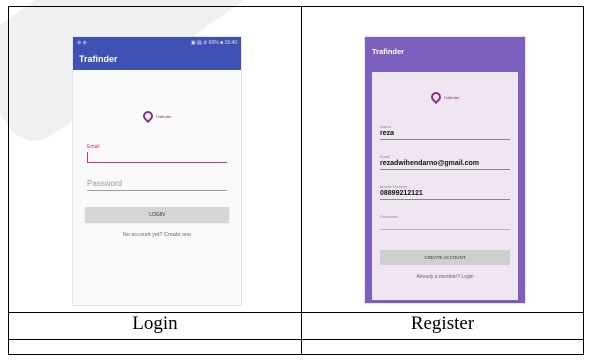 This screenshot has width=595, height=360. Describe the element at coordinates (385, 126) in the screenshot. I see `name-label: Nama` at that location.